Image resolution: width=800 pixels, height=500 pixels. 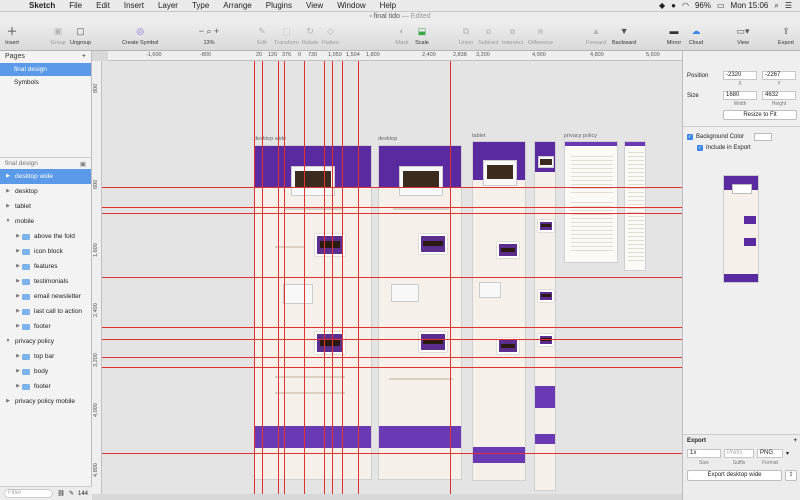 I want to click on menu-view: View, so click(x=314, y=5).